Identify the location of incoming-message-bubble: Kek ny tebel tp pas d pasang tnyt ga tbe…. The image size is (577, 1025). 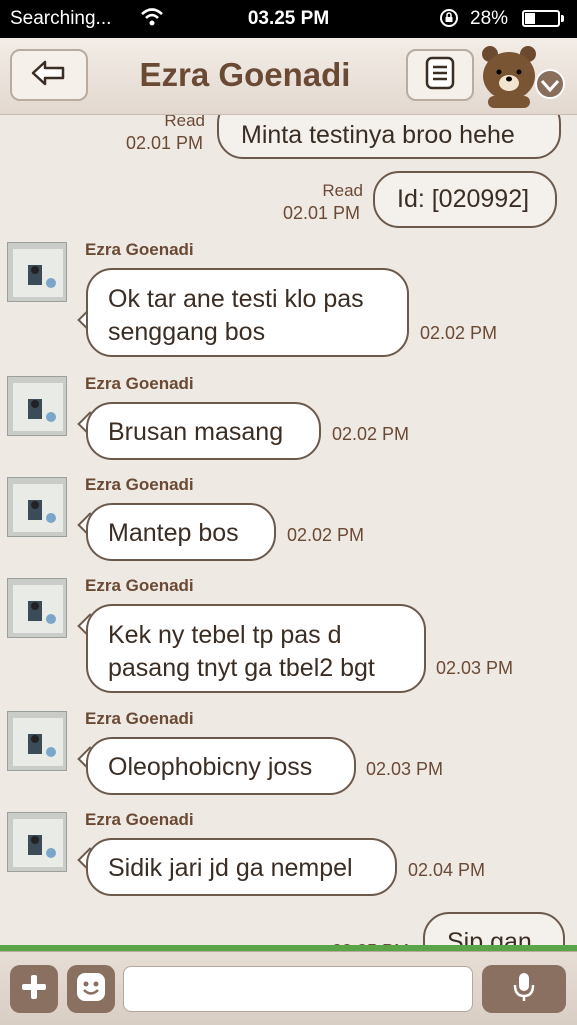
(256, 648).